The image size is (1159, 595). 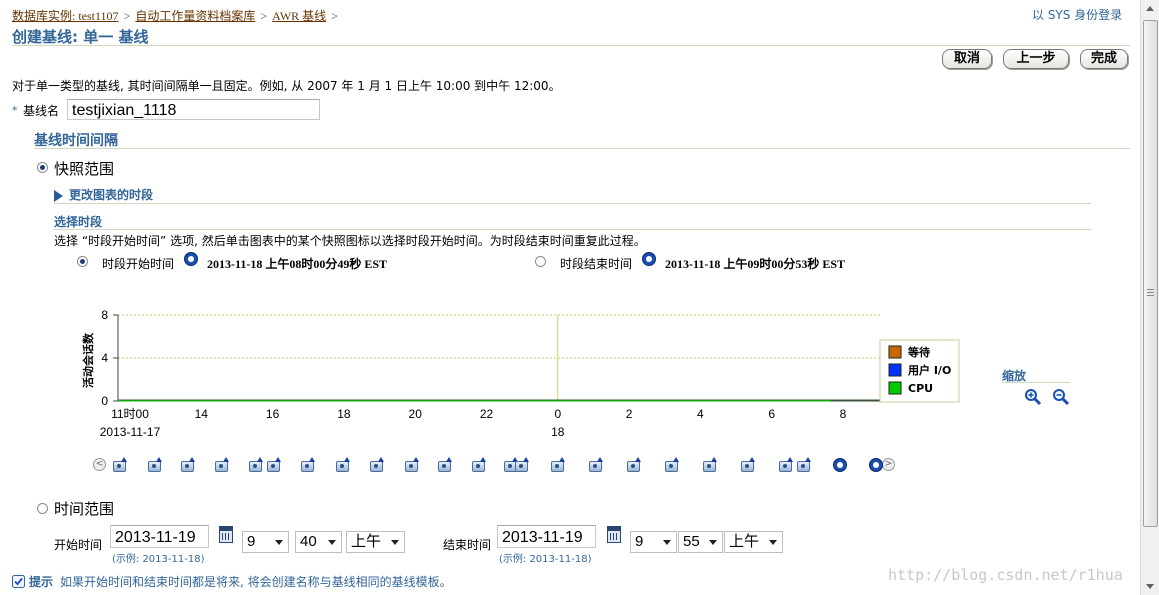 What do you see at coordinates (193, 109) in the screenshot?
I see `baseline-name-input: testjixian_1118` at bounding box center [193, 109].